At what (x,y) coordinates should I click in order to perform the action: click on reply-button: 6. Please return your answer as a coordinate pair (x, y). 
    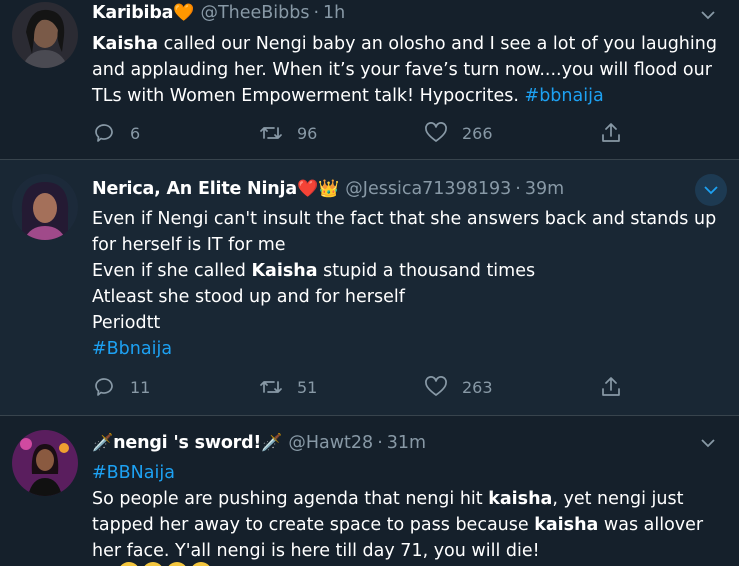
    Looking at the image, I should click on (116, 133).